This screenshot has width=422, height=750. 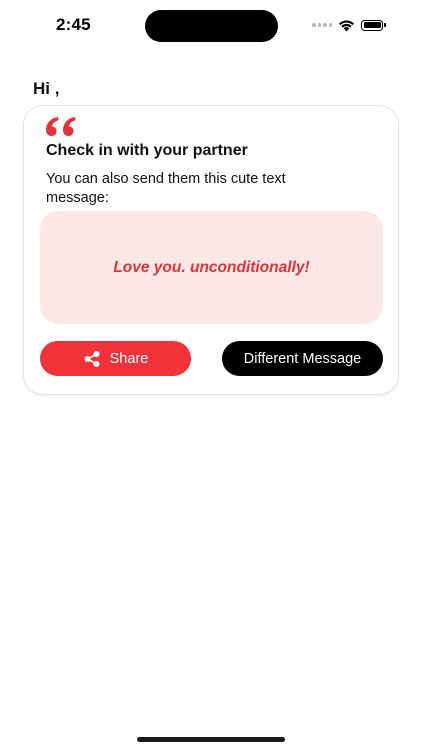 I want to click on share-button-label: Share, so click(x=129, y=358).